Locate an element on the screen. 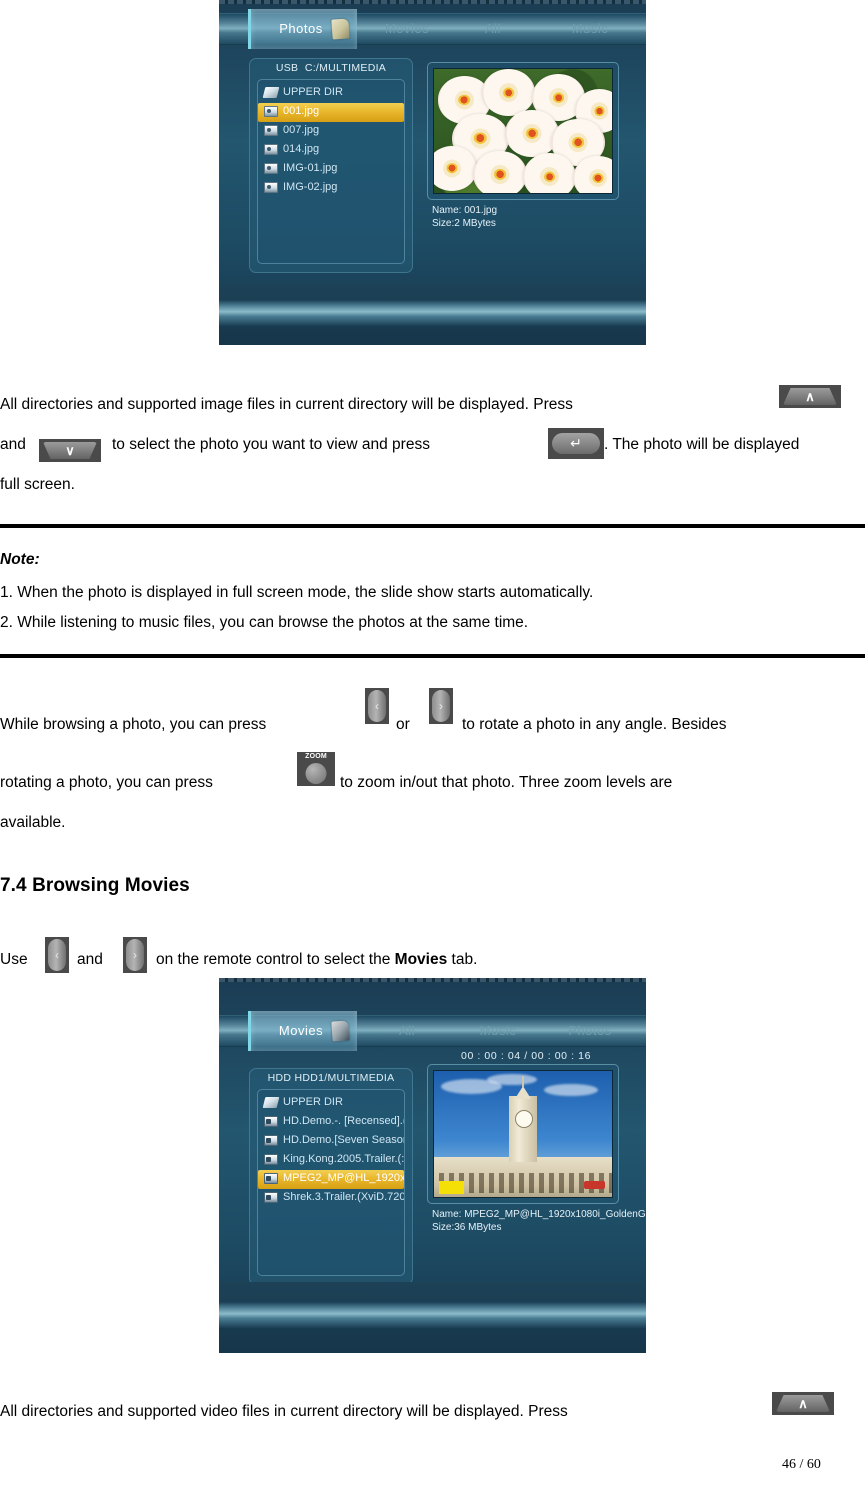  list-item: 007.jpg is located at coordinates (331, 131).